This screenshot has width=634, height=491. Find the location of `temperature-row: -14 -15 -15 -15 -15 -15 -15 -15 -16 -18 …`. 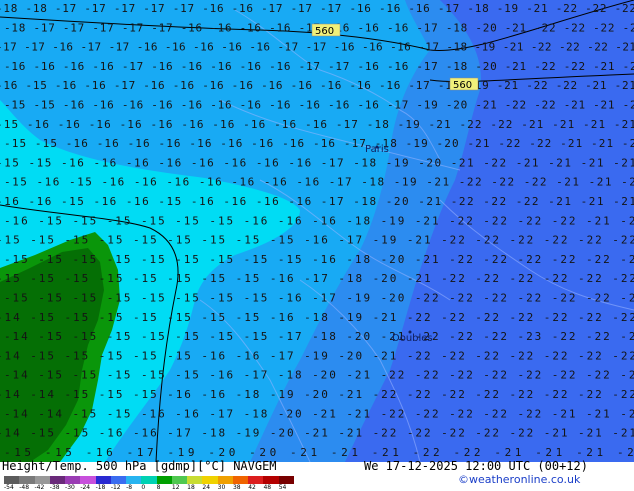

temperature-row: -14 -15 -15 -15 -15 -15 -15 -15 -16 -18 … is located at coordinates (317, 317).